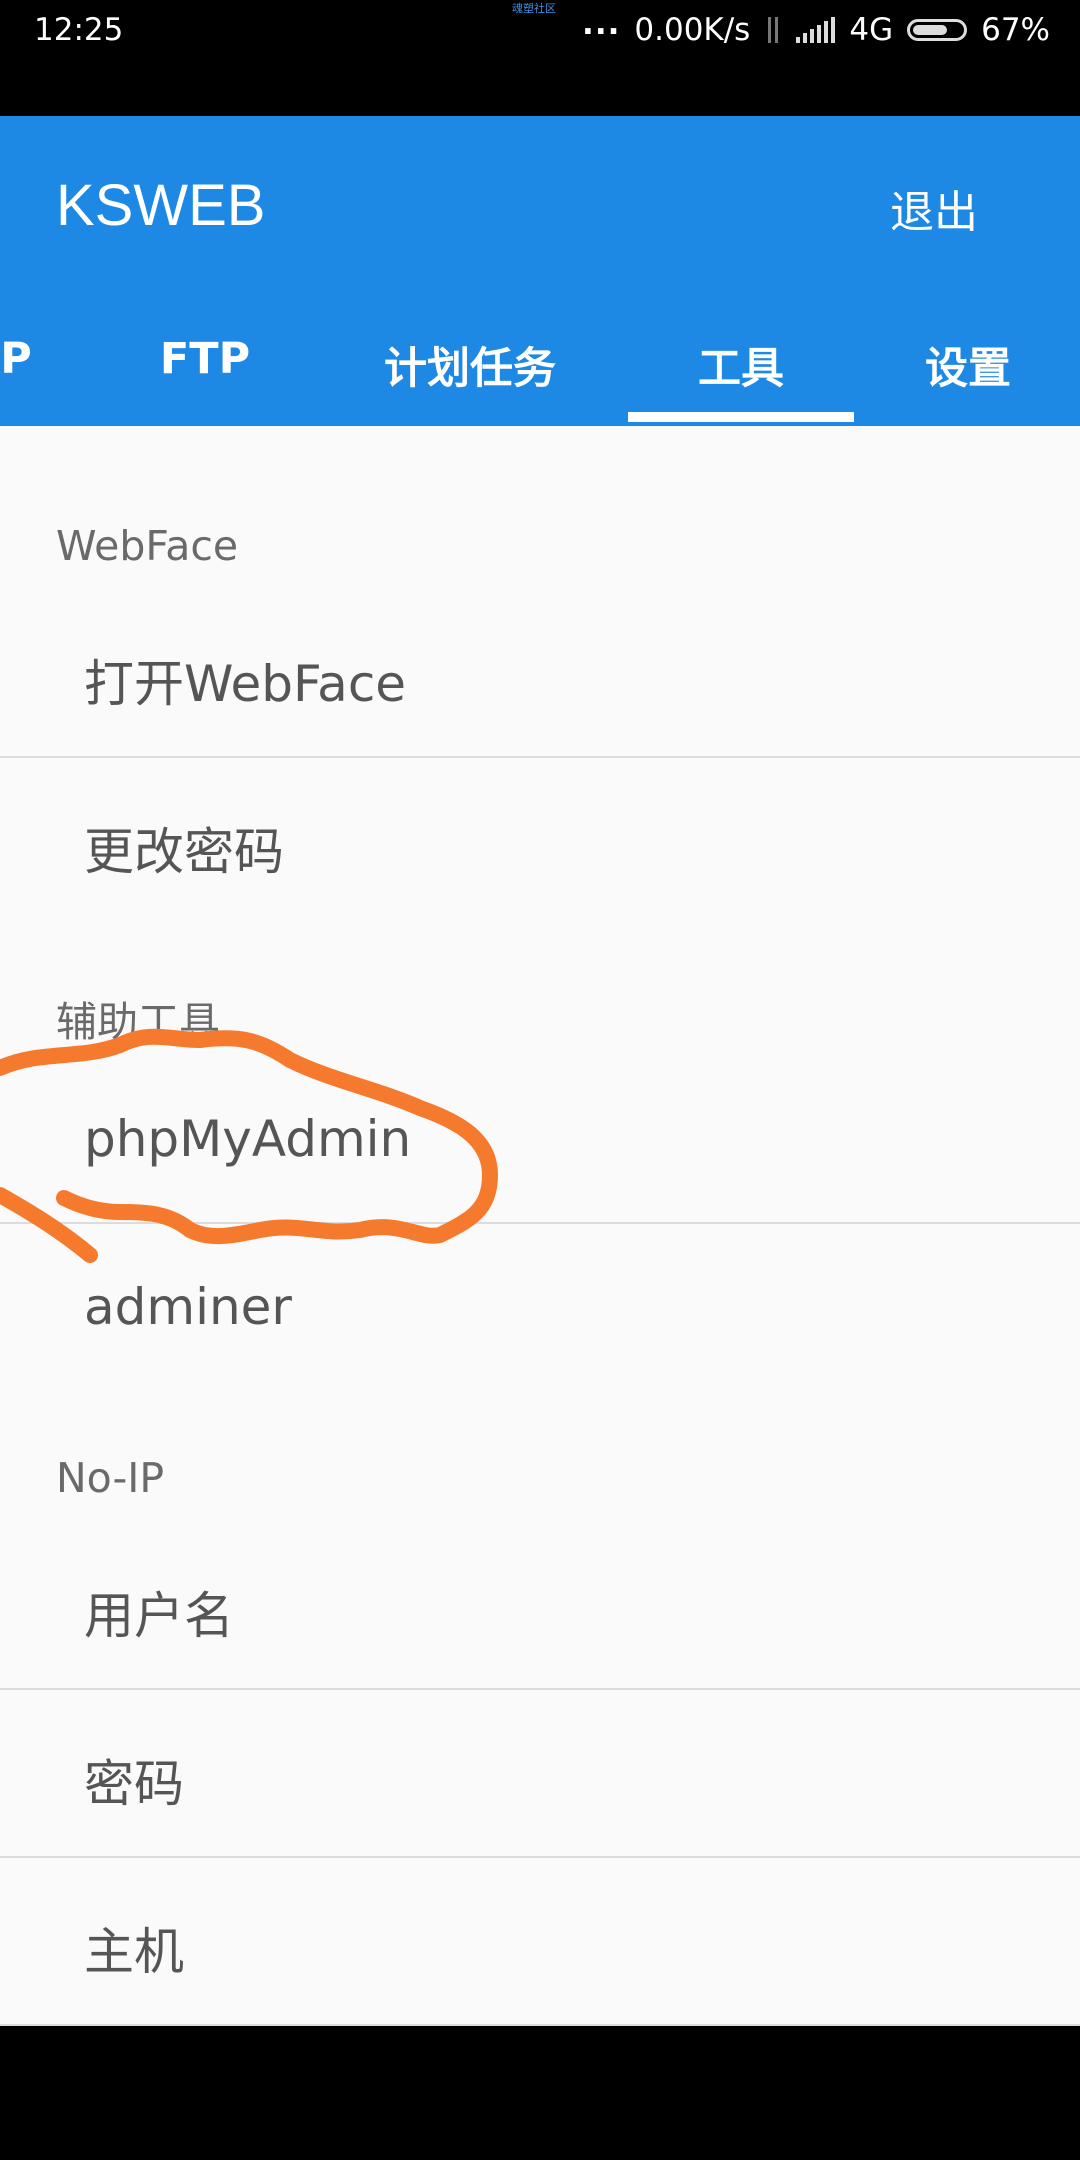 This screenshot has height=2160, width=1080. What do you see at coordinates (540, 271) in the screenshot?
I see `app-bar: KSWEB 退出 P FTP 计划任务 工具 设置` at bounding box center [540, 271].